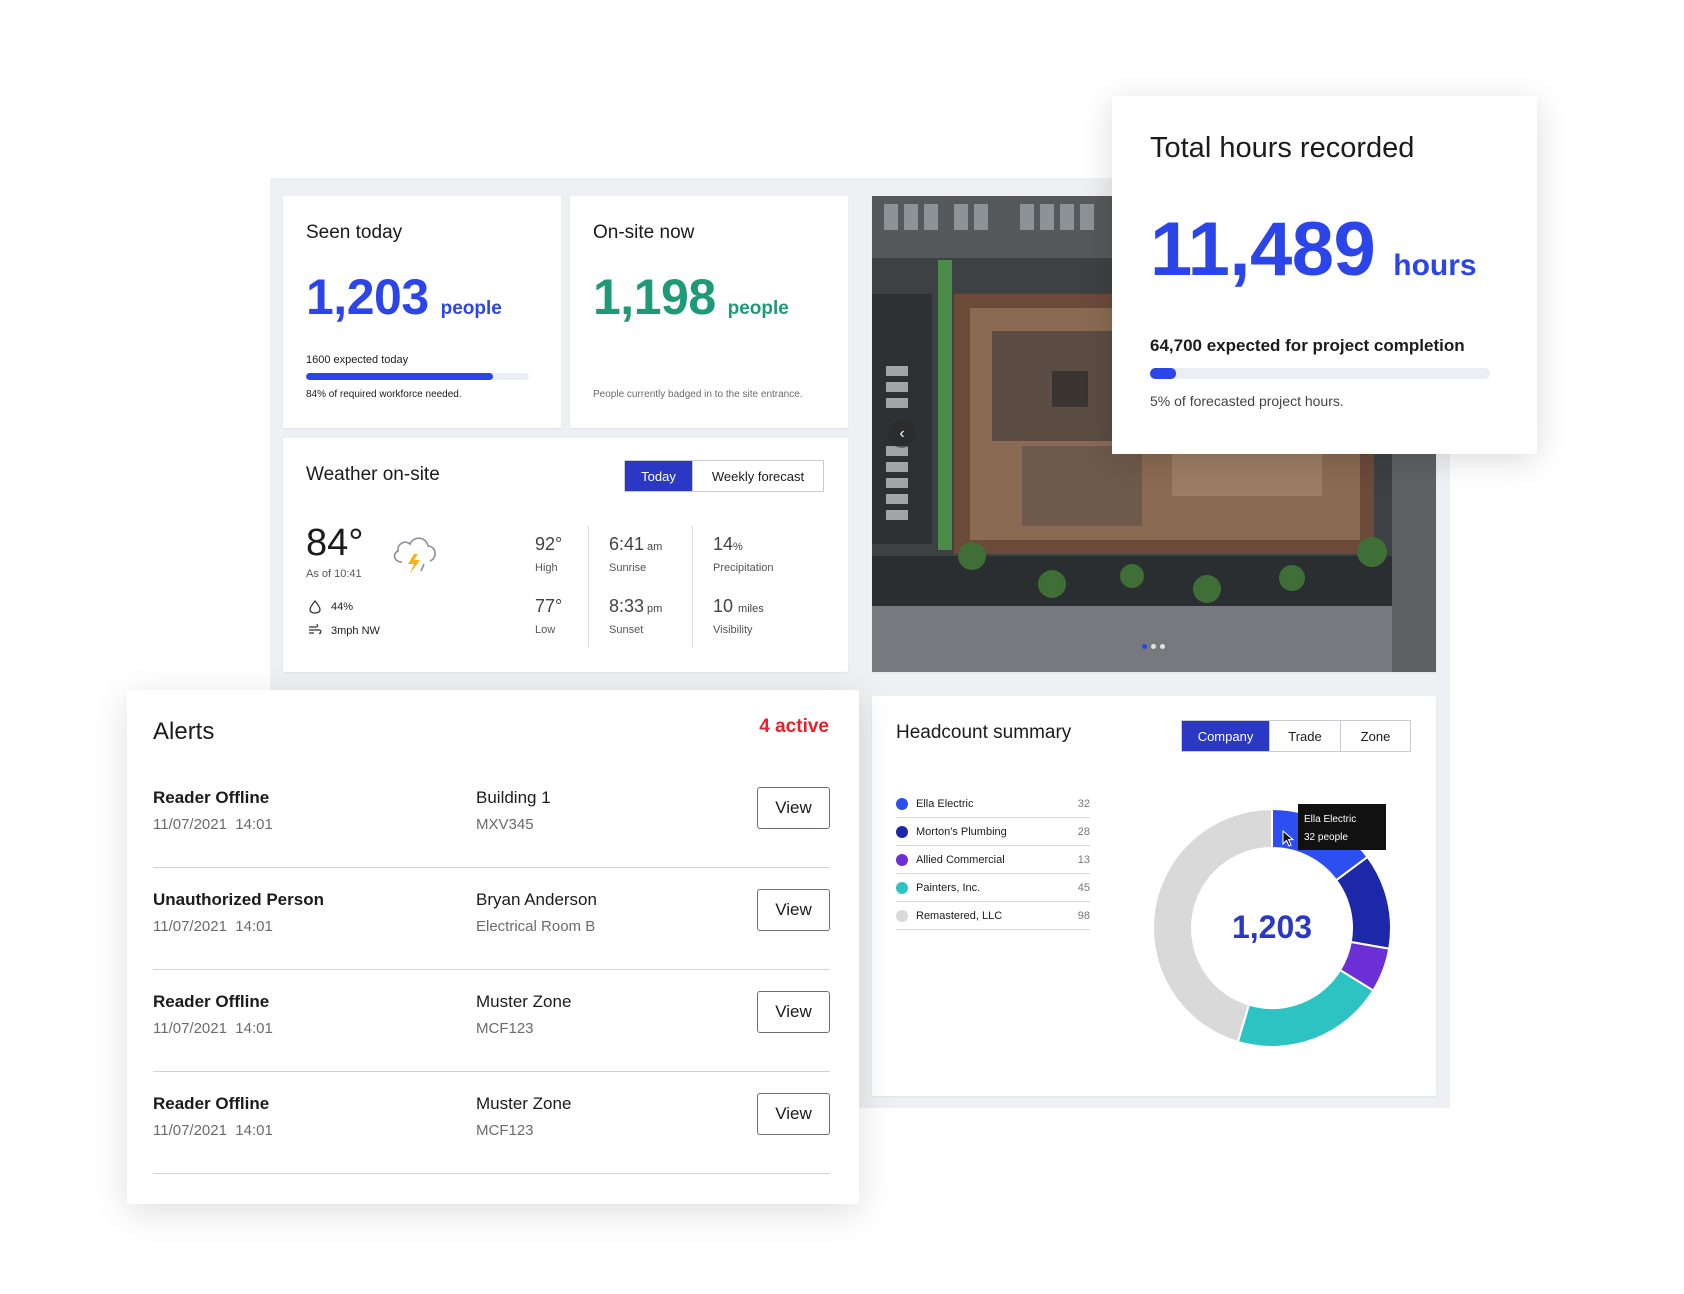 The width and height of the screenshot is (1684, 1294). What do you see at coordinates (184, 731) in the screenshot?
I see `alerts-title: Alerts` at bounding box center [184, 731].